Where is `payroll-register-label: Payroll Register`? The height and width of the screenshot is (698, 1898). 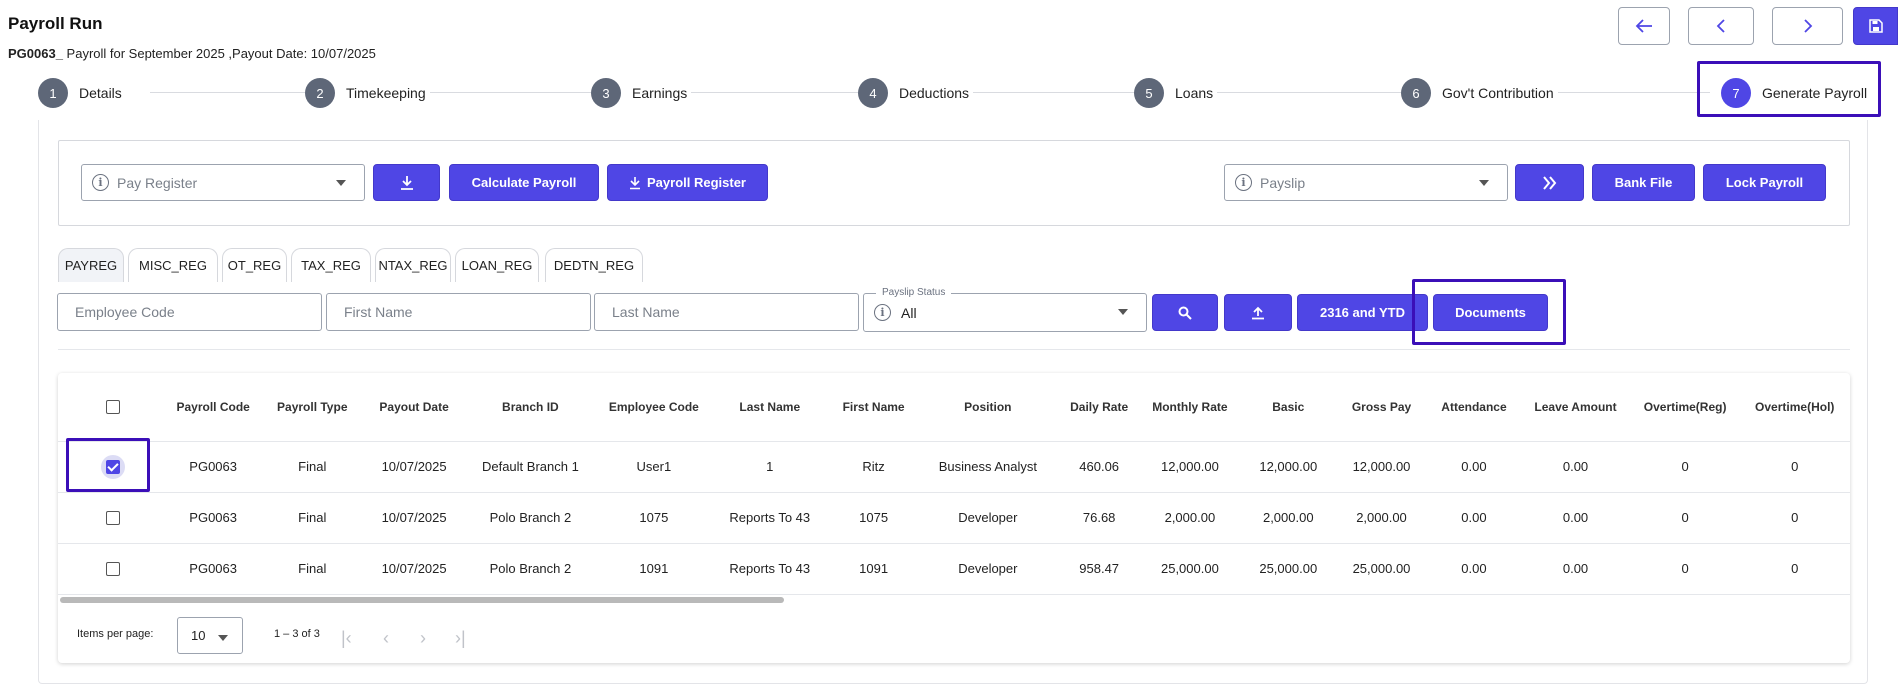
payroll-register-label: Payroll Register is located at coordinates (696, 182).